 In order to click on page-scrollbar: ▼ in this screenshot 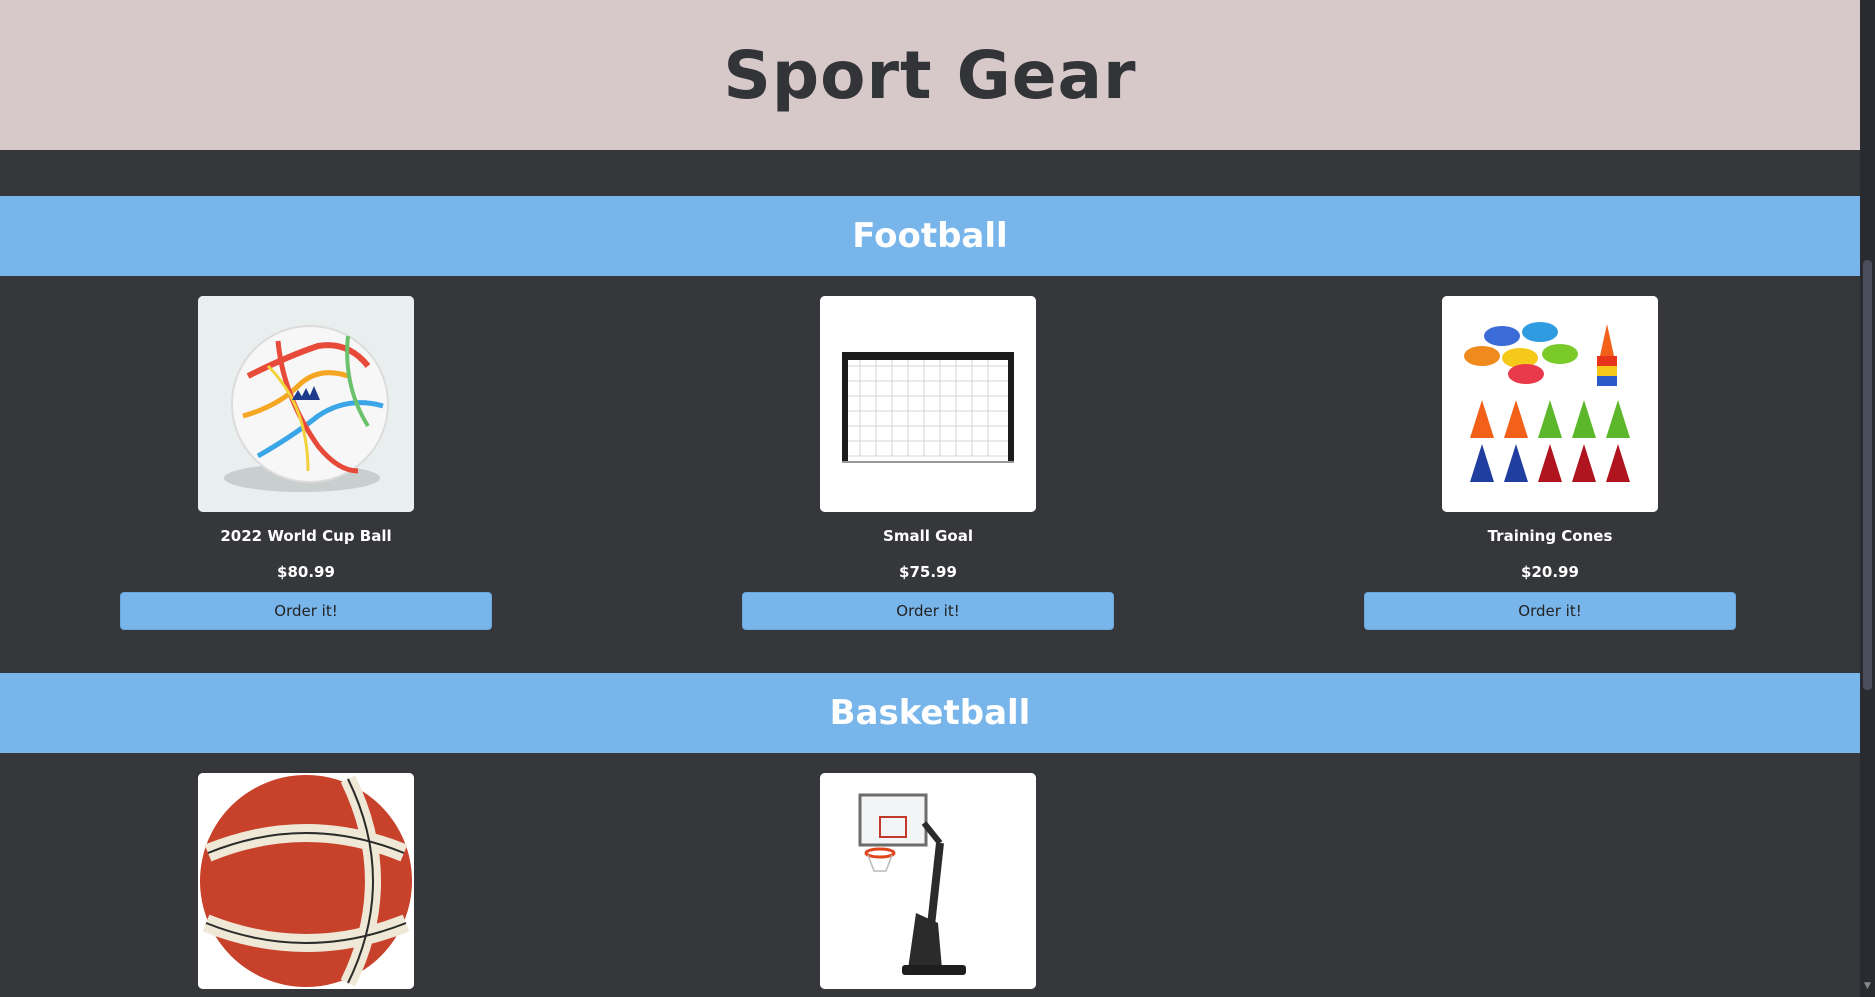, I will do `click(1867, 498)`.